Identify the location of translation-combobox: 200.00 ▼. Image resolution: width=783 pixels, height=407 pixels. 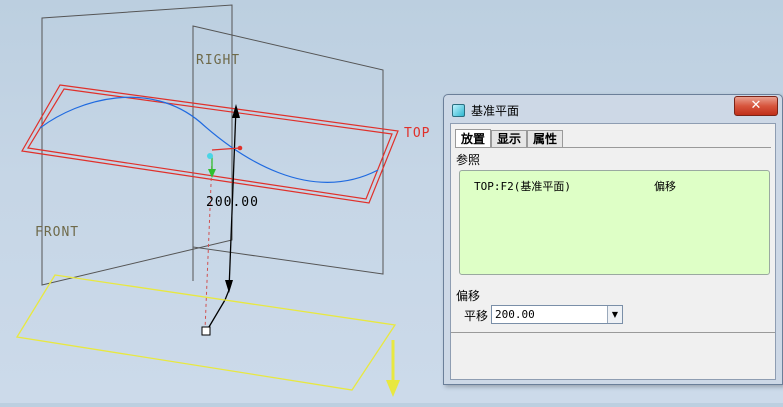
(557, 314).